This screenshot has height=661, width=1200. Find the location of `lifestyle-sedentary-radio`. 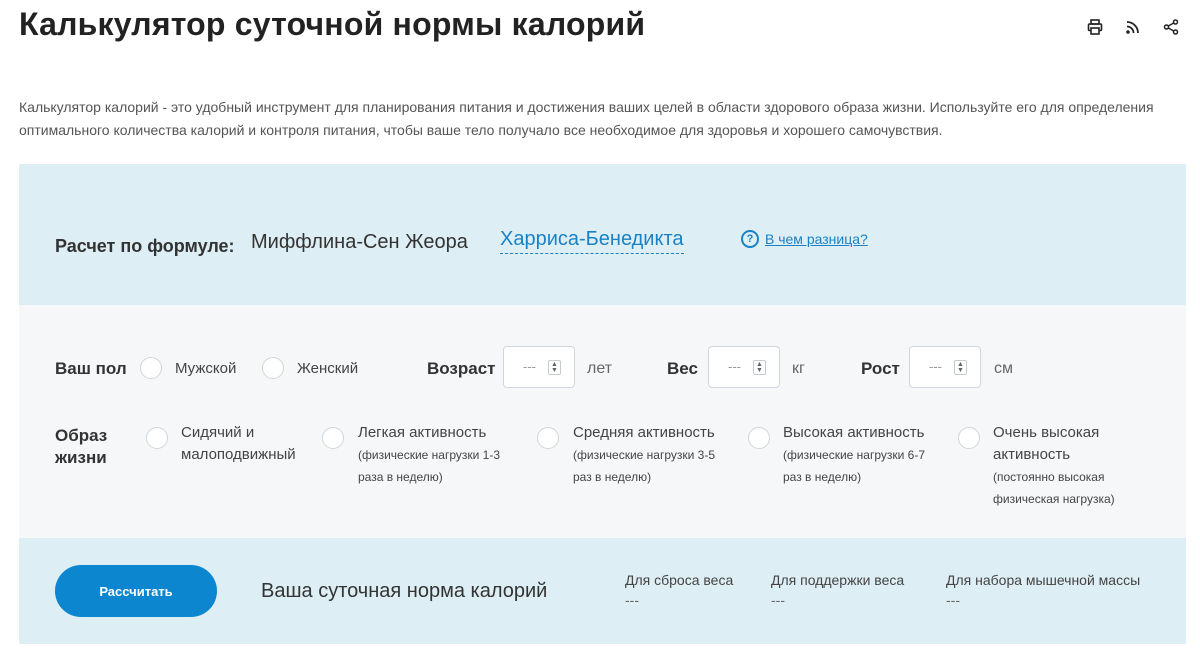

lifestyle-sedentary-radio is located at coordinates (157, 438).